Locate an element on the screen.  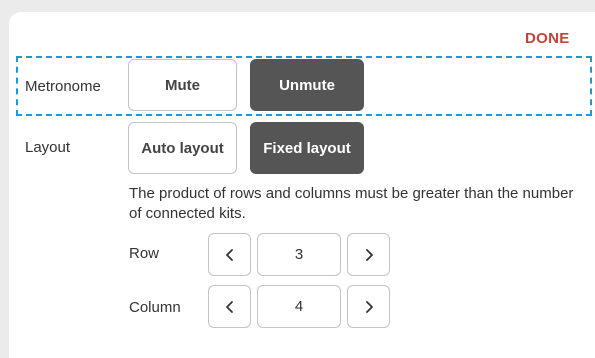
metronome-label: Metronome is located at coordinates (63, 86).